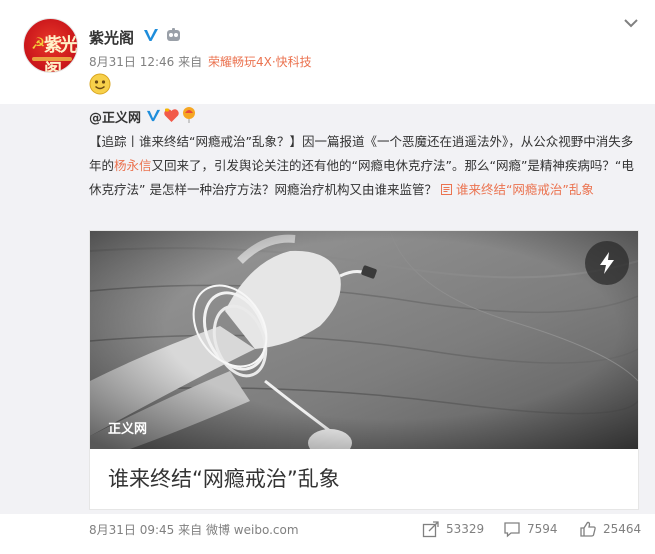 This screenshot has width=655, height=554. Describe the element at coordinates (224, 478) in the screenshot. I see `article-card-title: 谁来终结“网瘾戒治”乱象` at that location.